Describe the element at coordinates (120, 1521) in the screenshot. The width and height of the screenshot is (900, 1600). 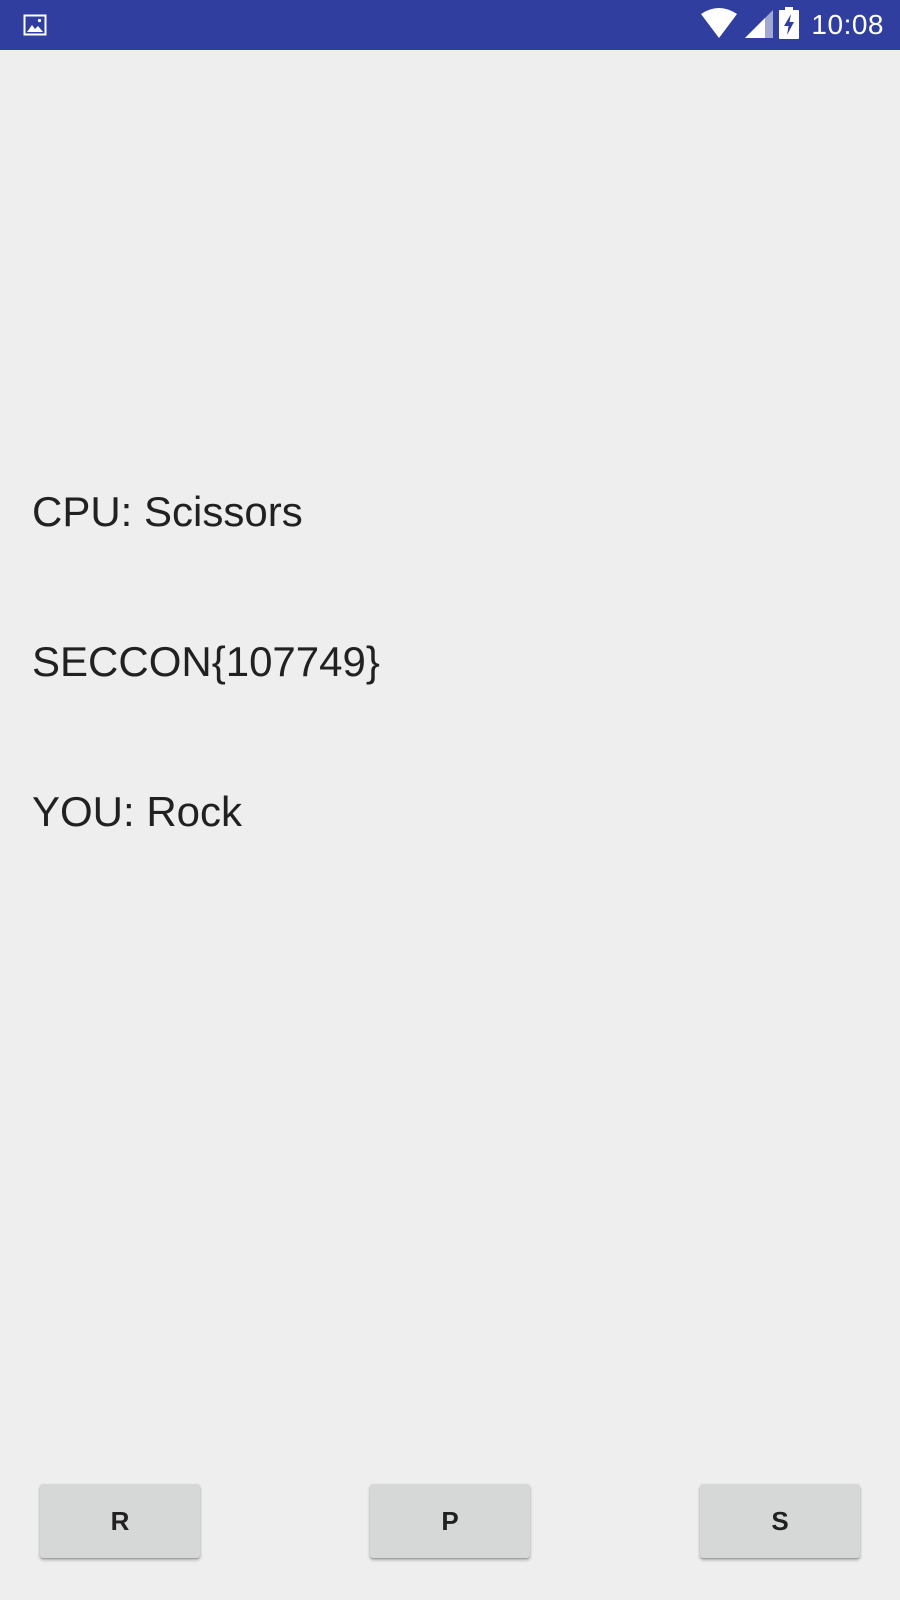
I see `rock-button: R` at that location.